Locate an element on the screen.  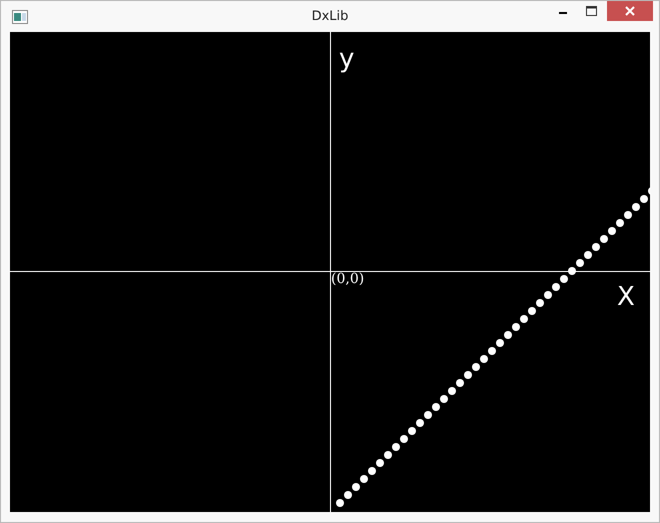
close-icon is located at coordinates (630, 11).